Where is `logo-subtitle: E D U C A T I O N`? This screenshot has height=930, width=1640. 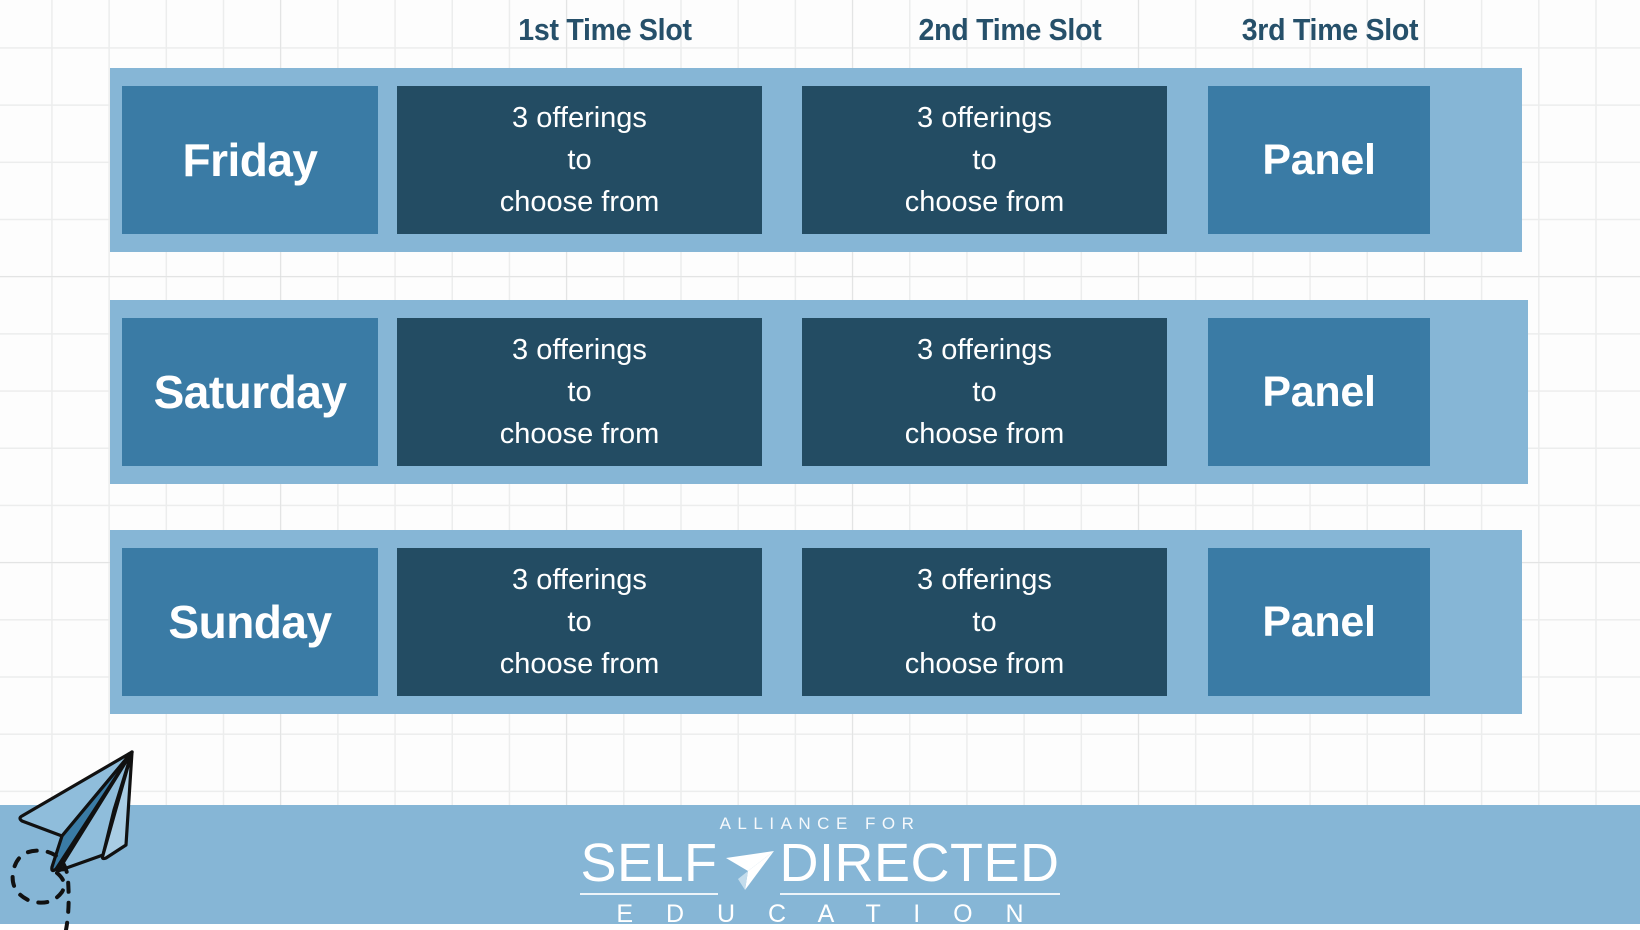 logo-subtitle: E D U C A T I O N is located at coordinates (826, 914).